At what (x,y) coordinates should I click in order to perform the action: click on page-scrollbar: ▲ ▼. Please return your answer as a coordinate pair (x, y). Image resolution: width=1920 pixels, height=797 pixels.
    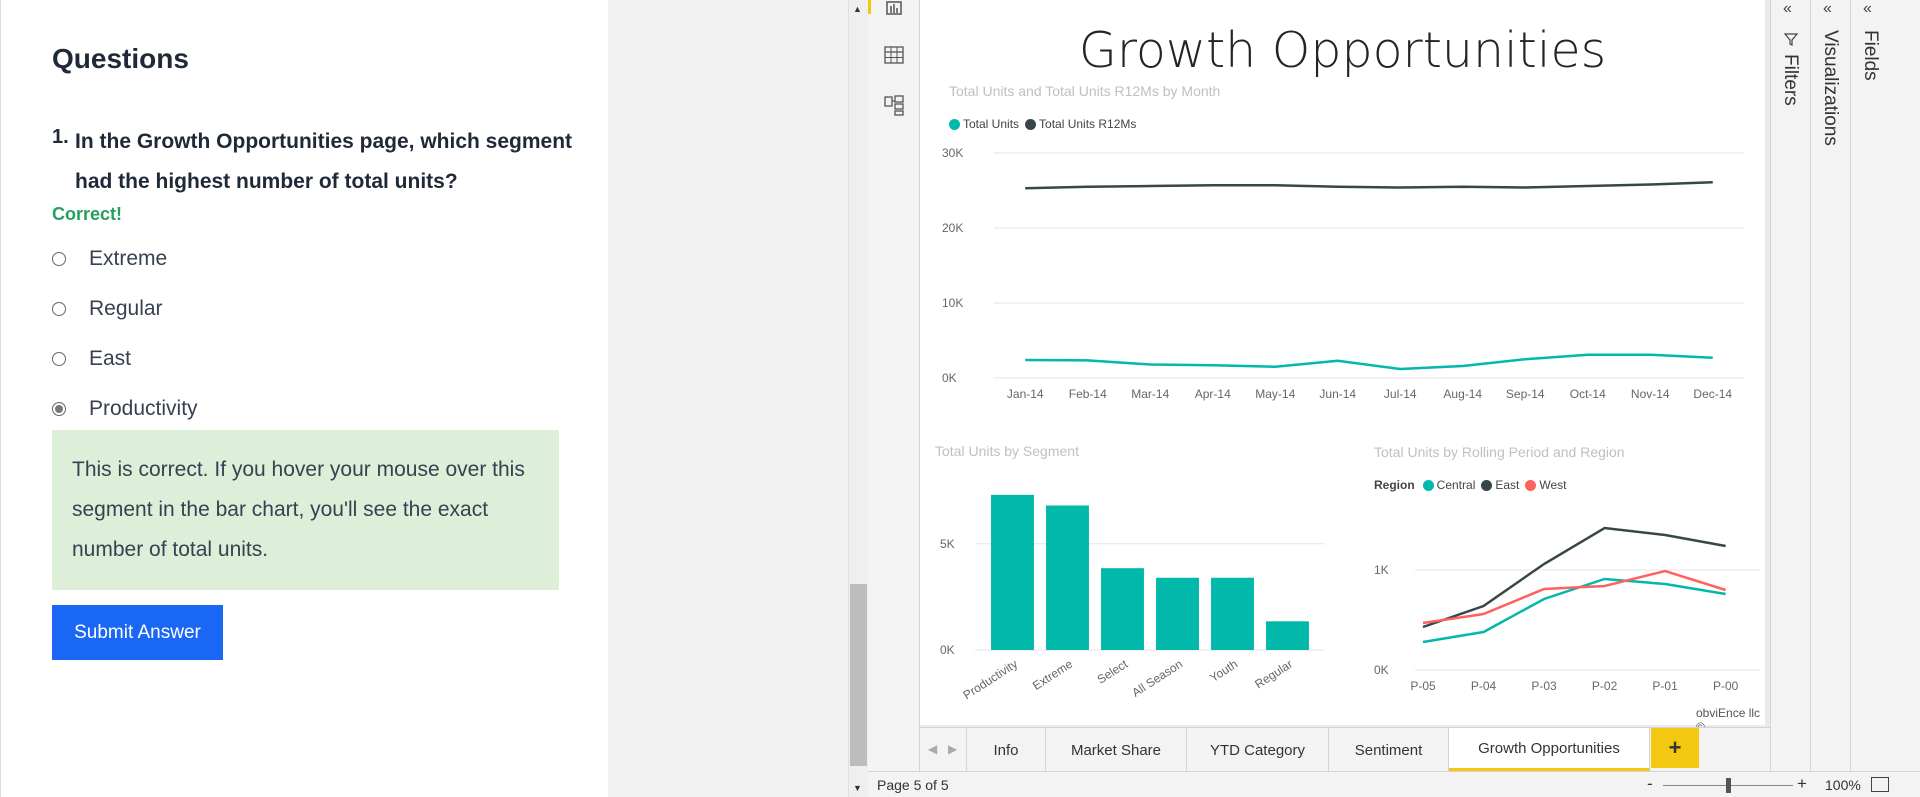
    Looking at the image, I should click on (858, 398).